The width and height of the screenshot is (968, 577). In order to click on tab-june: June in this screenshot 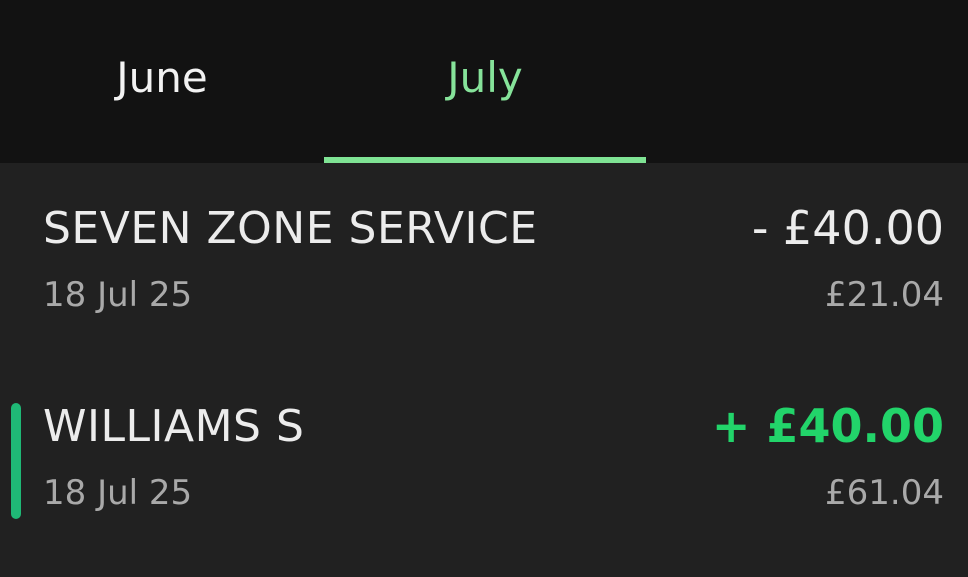, I will do `click(162, 81)`.